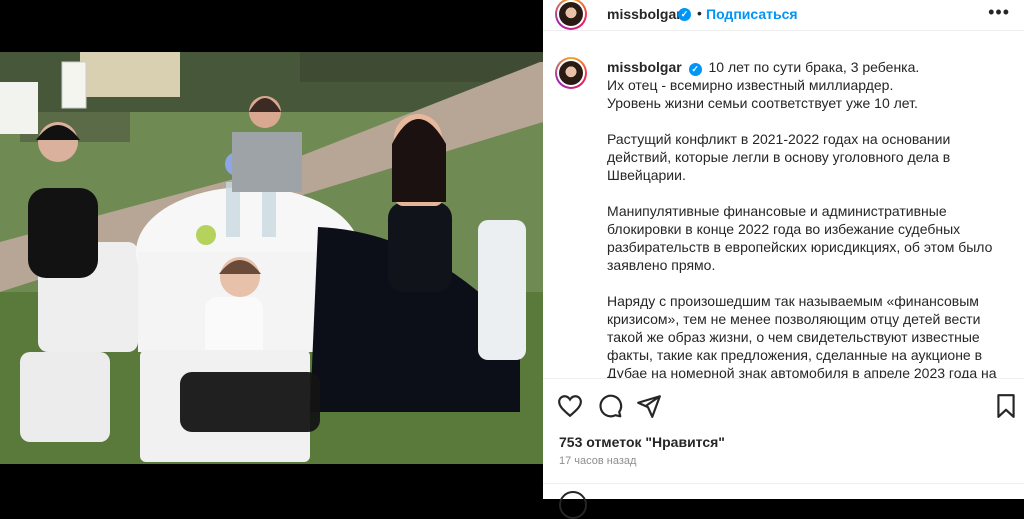 This screenshot has height=519, width=1024. Describe the element at coordinates (783, 448) in the screenshot. I see `post-actions: 753 отметок "Нравится" 17 часов назад` at that location.